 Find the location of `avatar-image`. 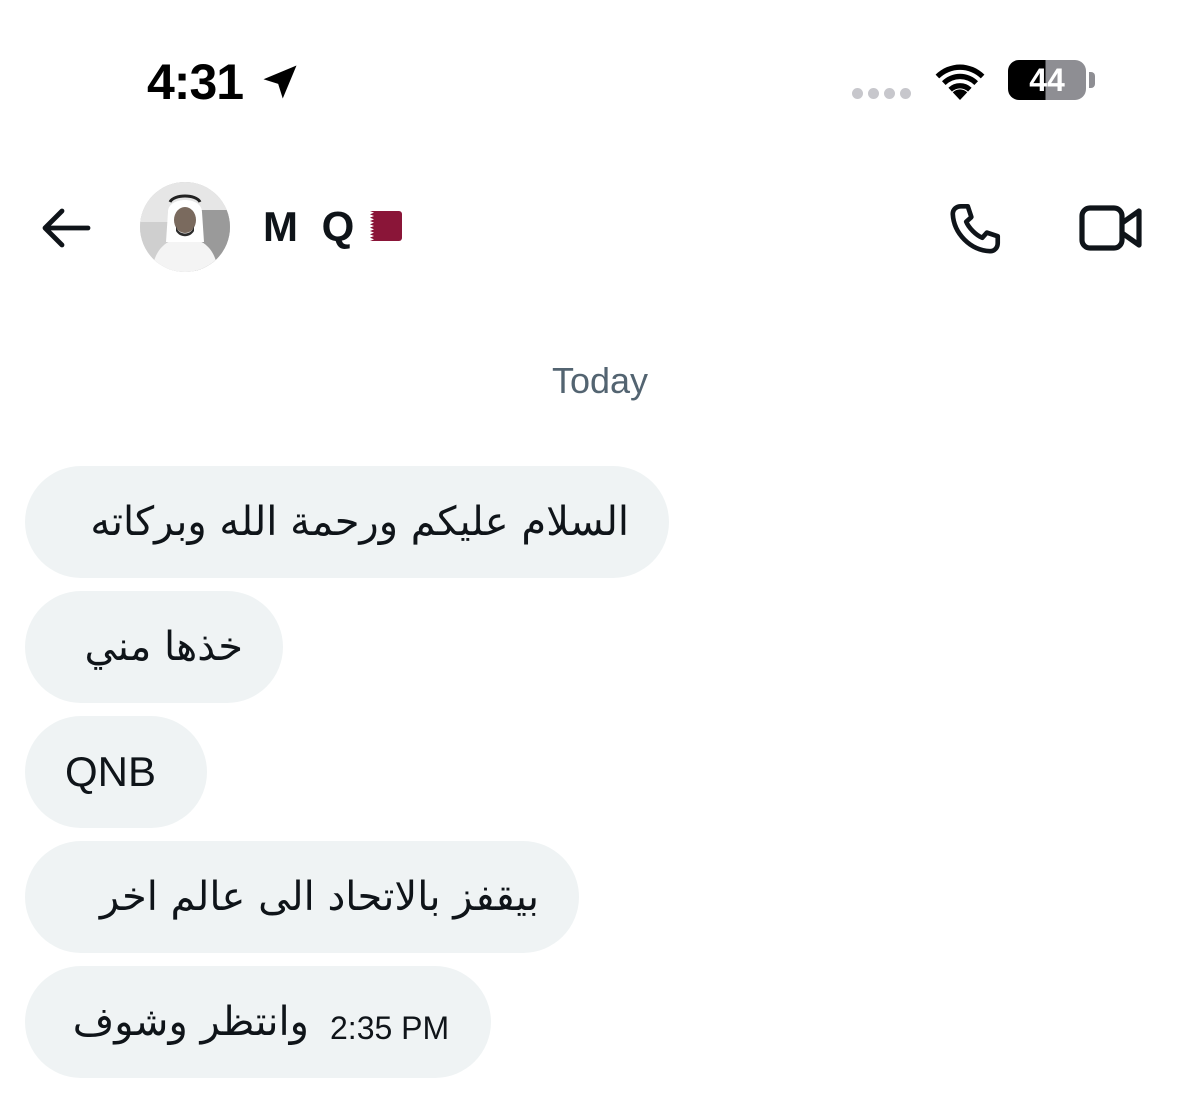

avatar-image is located at coordinates (185, 227).